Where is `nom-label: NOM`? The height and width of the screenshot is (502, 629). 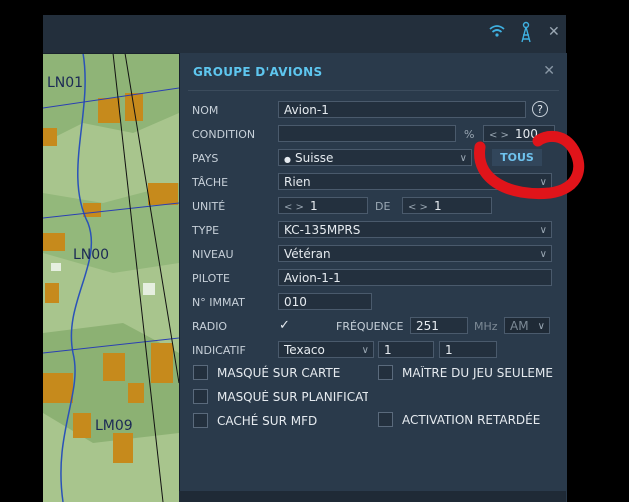 nom-label: NOM is located at coordinates (205, 110).